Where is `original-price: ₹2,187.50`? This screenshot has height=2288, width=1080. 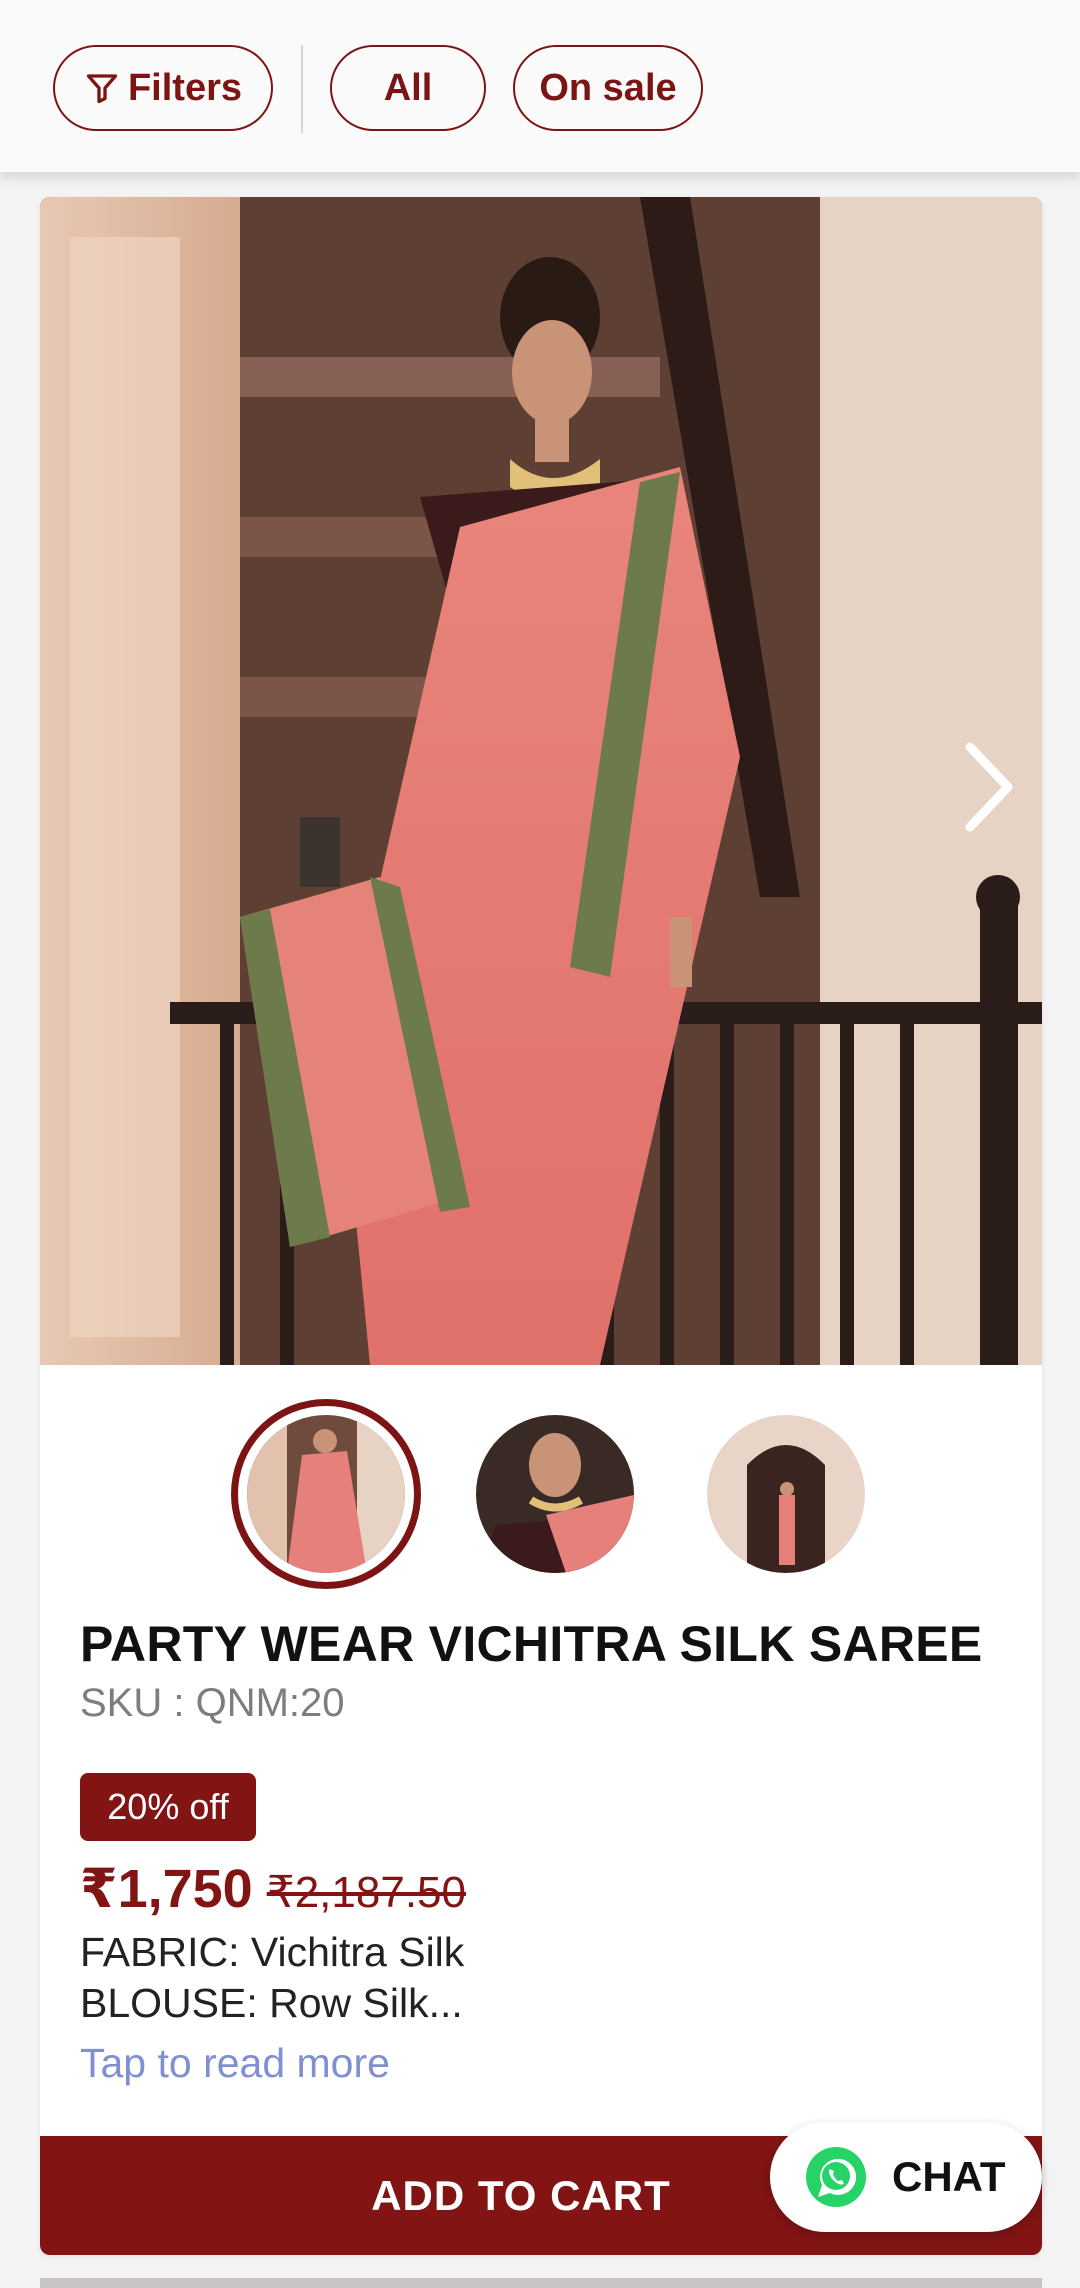 original-price: ₹2,187.50 is located at coordinates (366, 1892).